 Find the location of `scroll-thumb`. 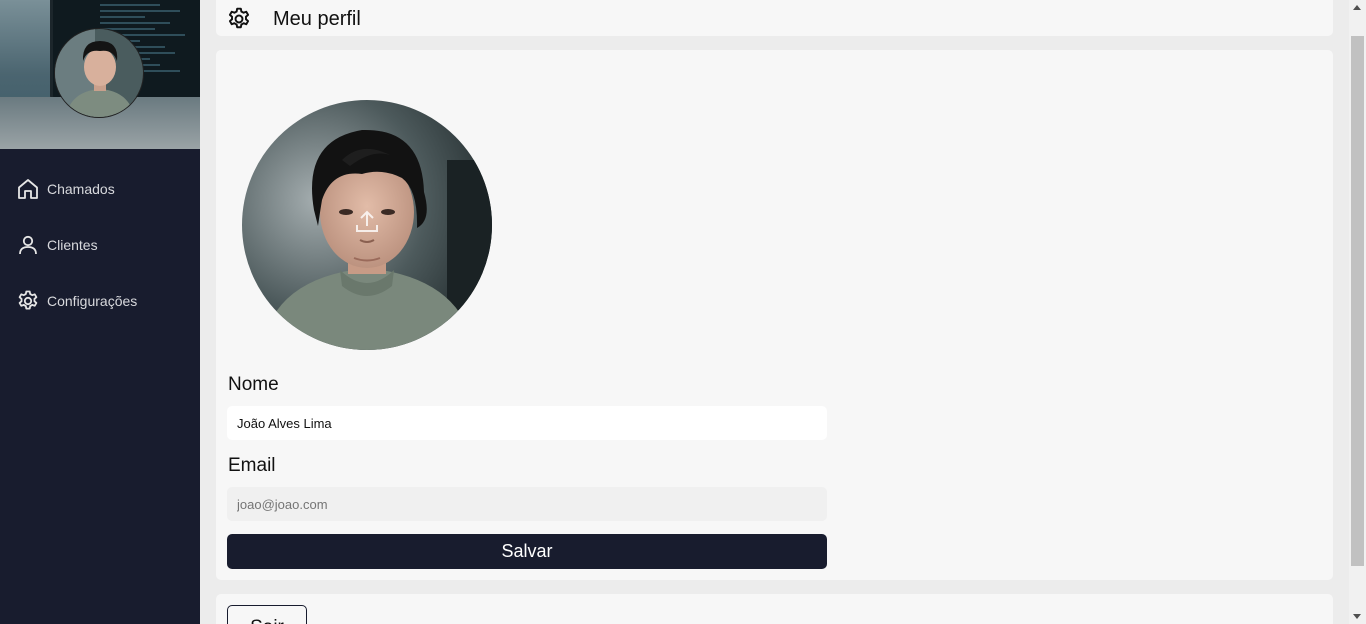

scroll-thumb is located at coordinates (1357, 301).